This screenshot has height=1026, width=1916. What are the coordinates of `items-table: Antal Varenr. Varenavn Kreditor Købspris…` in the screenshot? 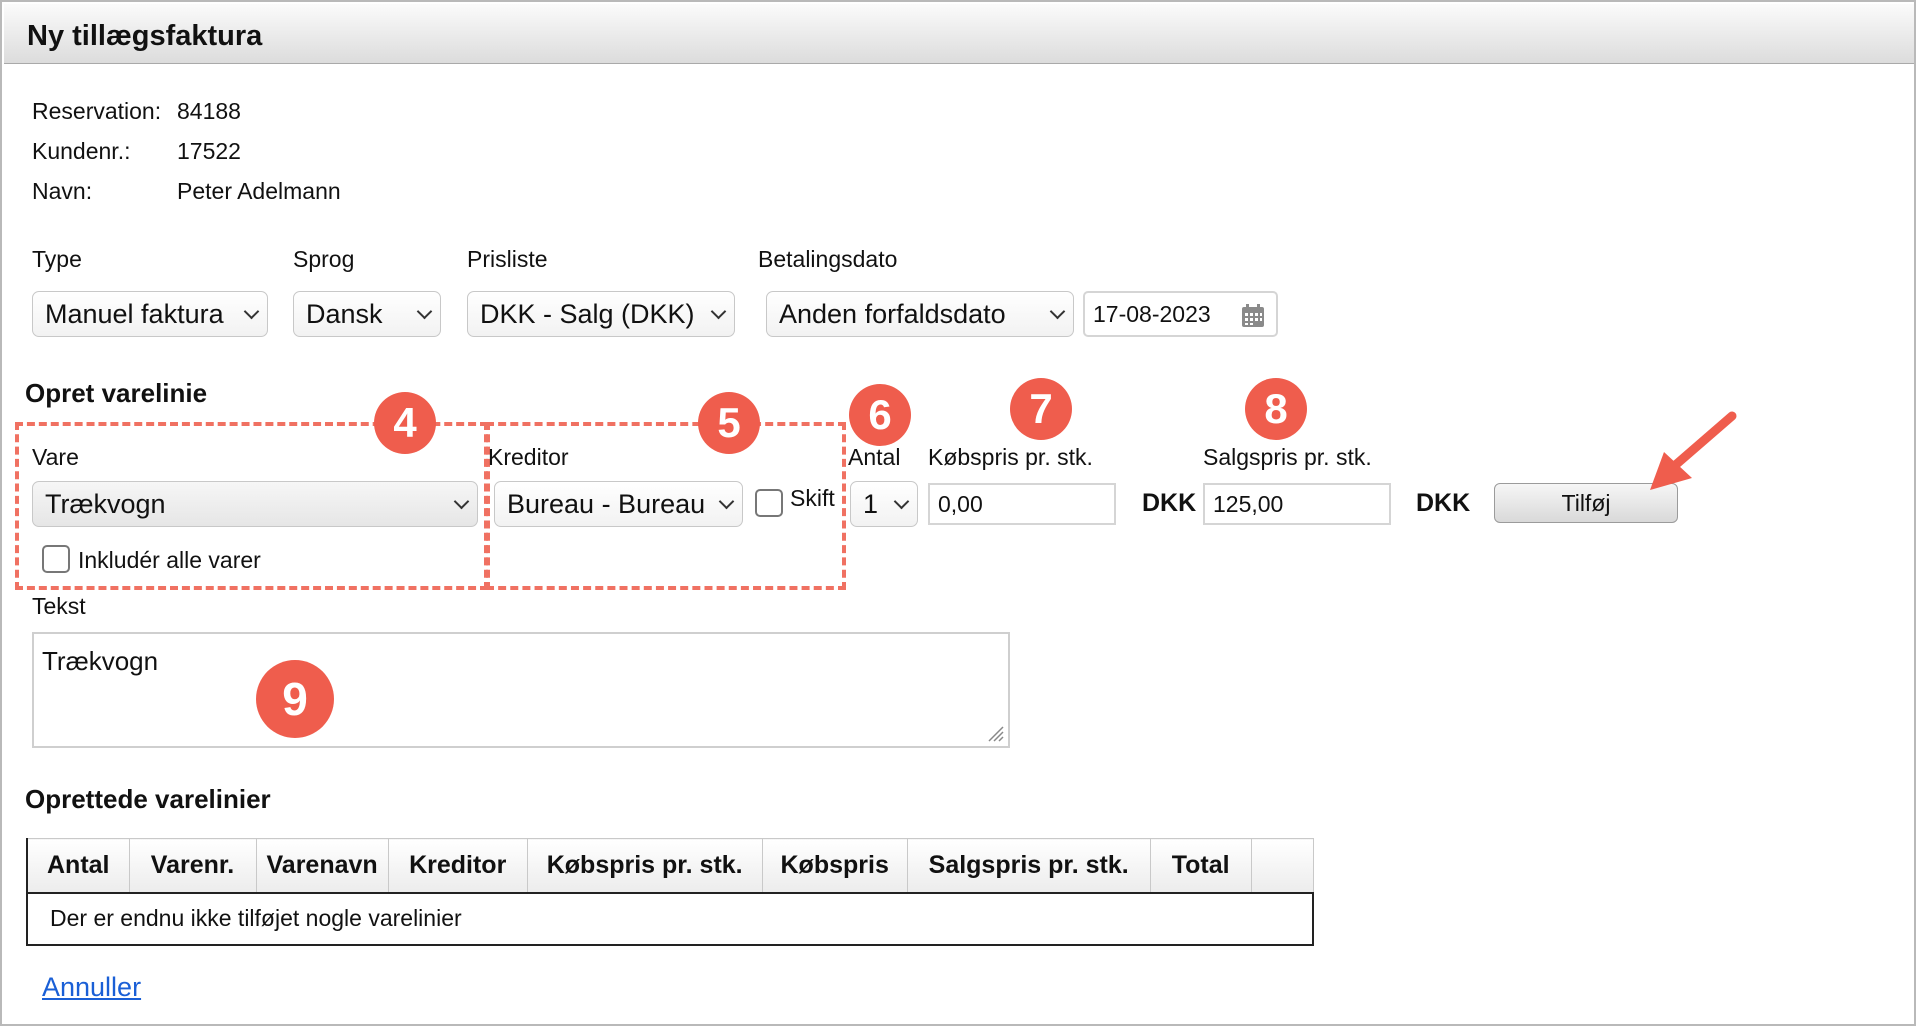 It's located at (670, 892).